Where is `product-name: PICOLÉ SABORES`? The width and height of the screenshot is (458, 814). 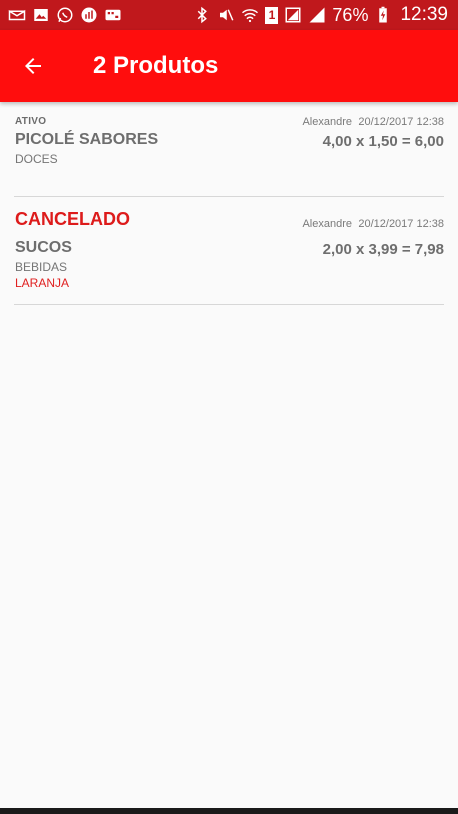
product-name: PICOLÉ SABORES is located at coordinates (87, 139).